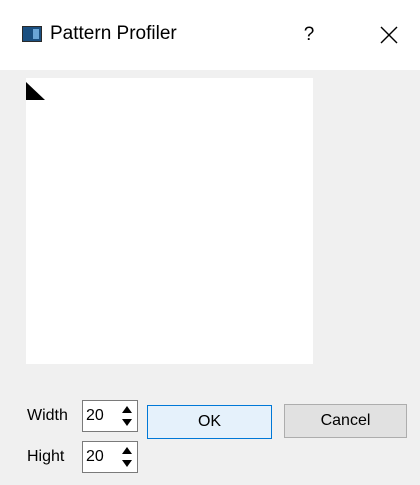 This screenshot has width=420, height=485. I want to click on close-button, so click(389, 35).